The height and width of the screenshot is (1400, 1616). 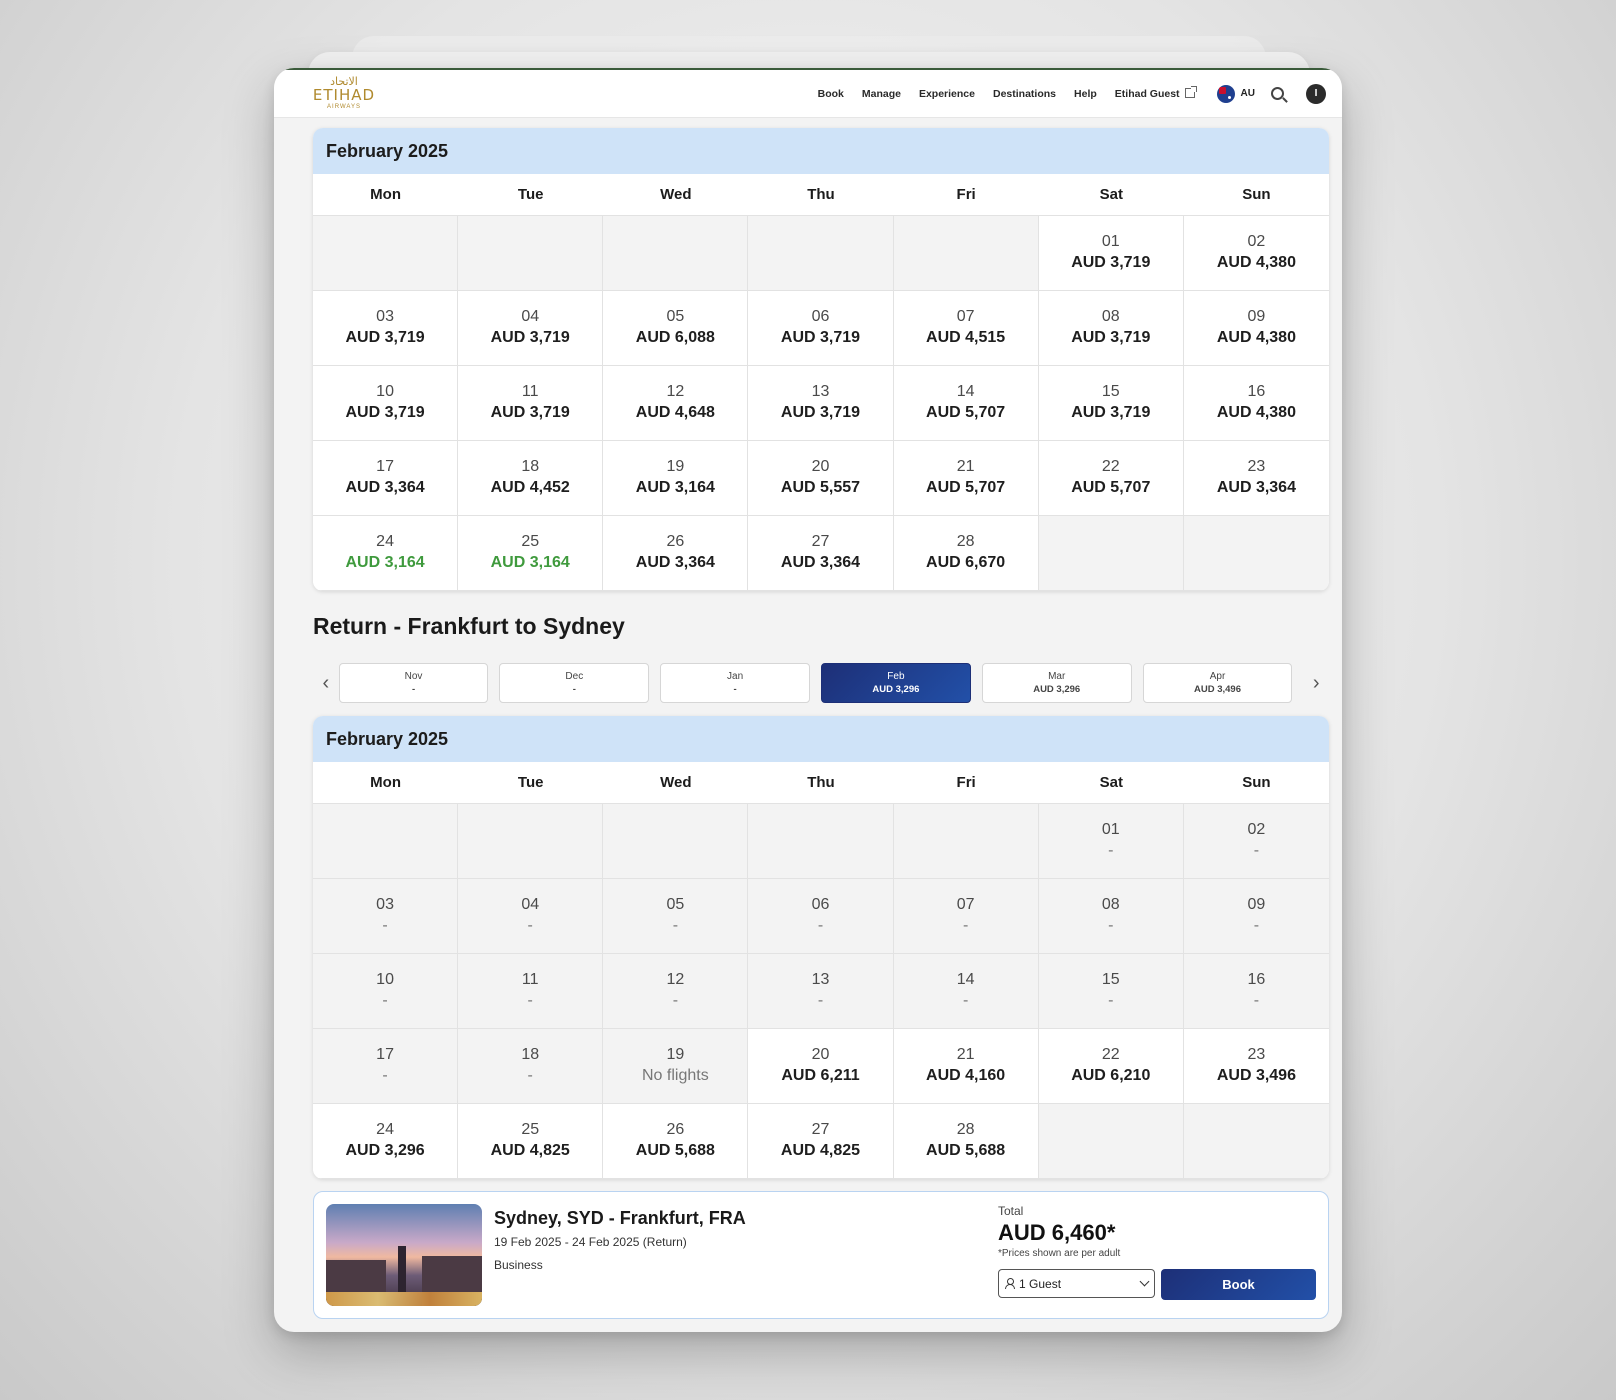 I want to click on nav-book: Book, so click(x=831, y=94).